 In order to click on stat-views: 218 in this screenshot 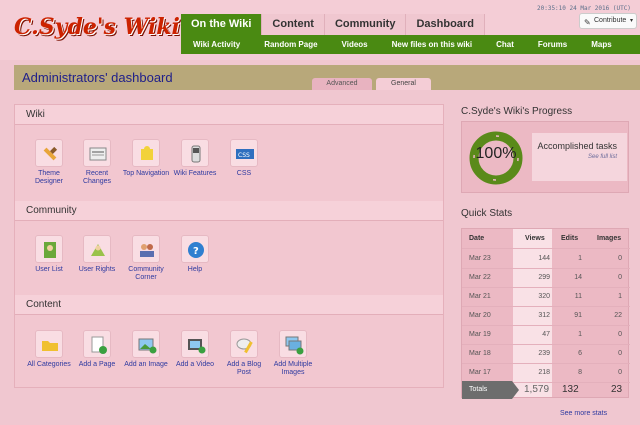, I will do `click(544, 372)`.